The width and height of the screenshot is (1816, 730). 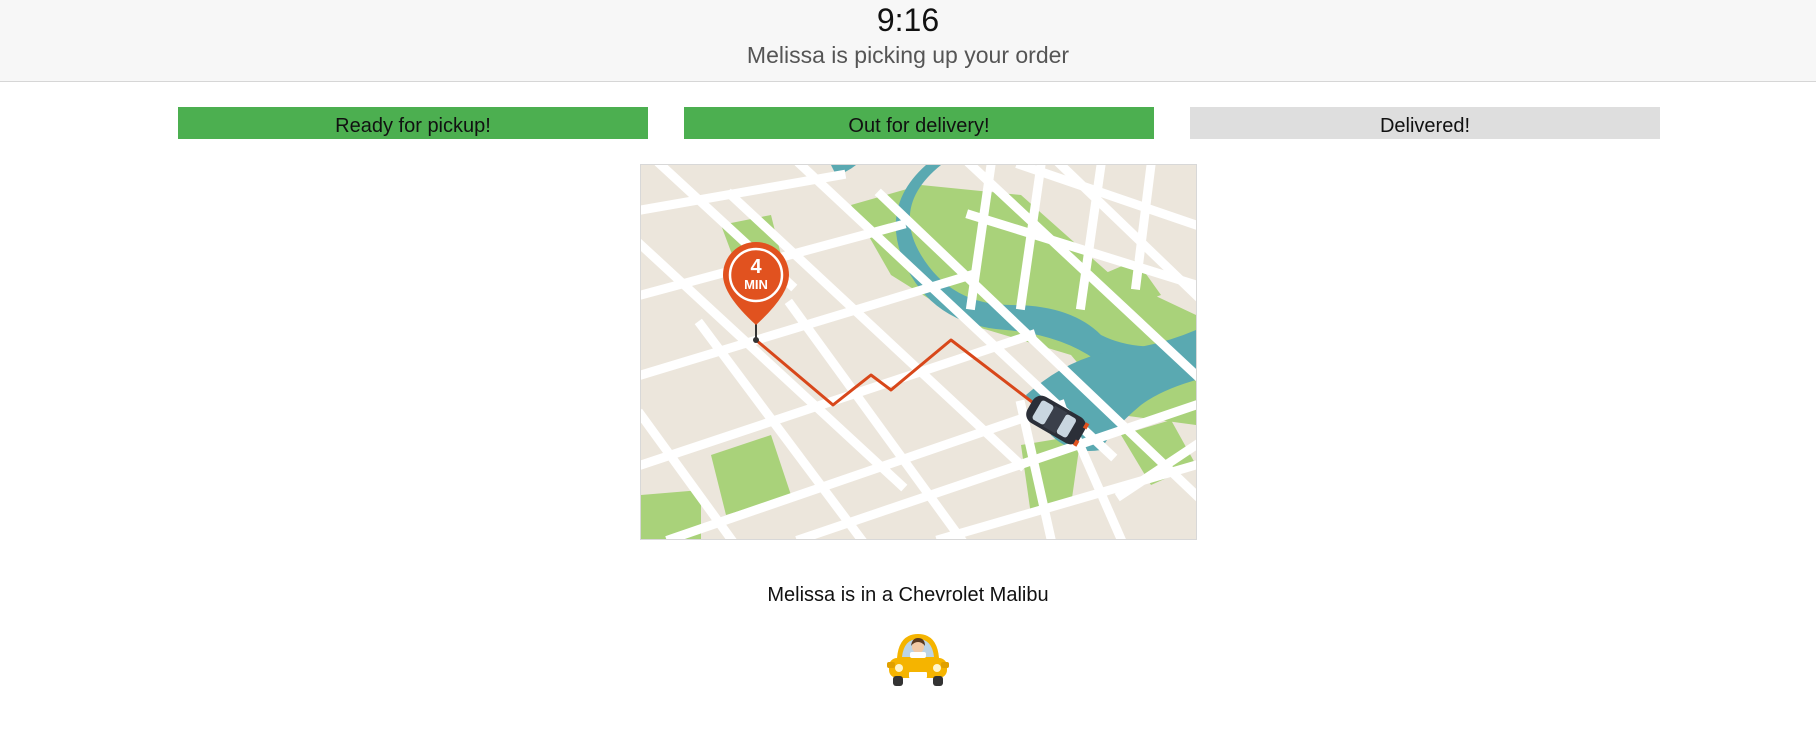 What do you see at coordinates (908, 55) in the screenshot?
I see `order-status-text: Melissa is picking up your order` at bounding box center [908, 55].